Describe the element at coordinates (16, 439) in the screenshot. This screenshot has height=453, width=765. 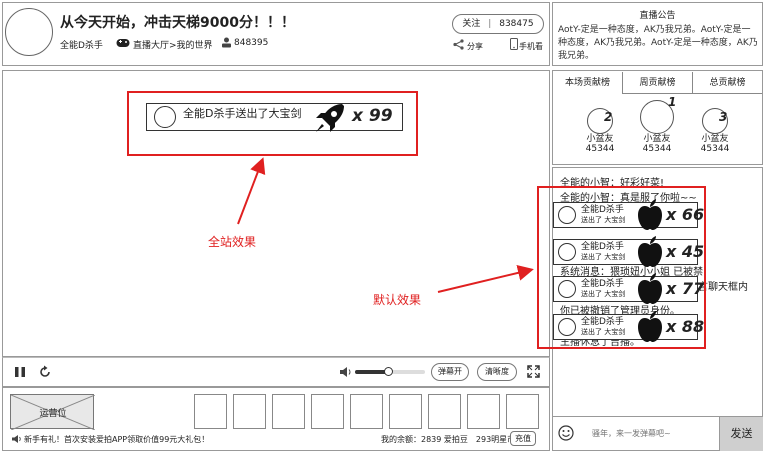
I see `speaker-icon` at that location.